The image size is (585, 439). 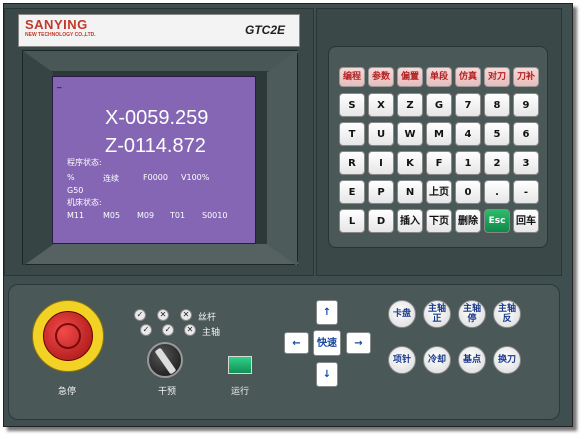 What do you see at coordinates (296, 343) in the screenshot?
I see `jog-left-button: ←` at bounding box center [296, 343].